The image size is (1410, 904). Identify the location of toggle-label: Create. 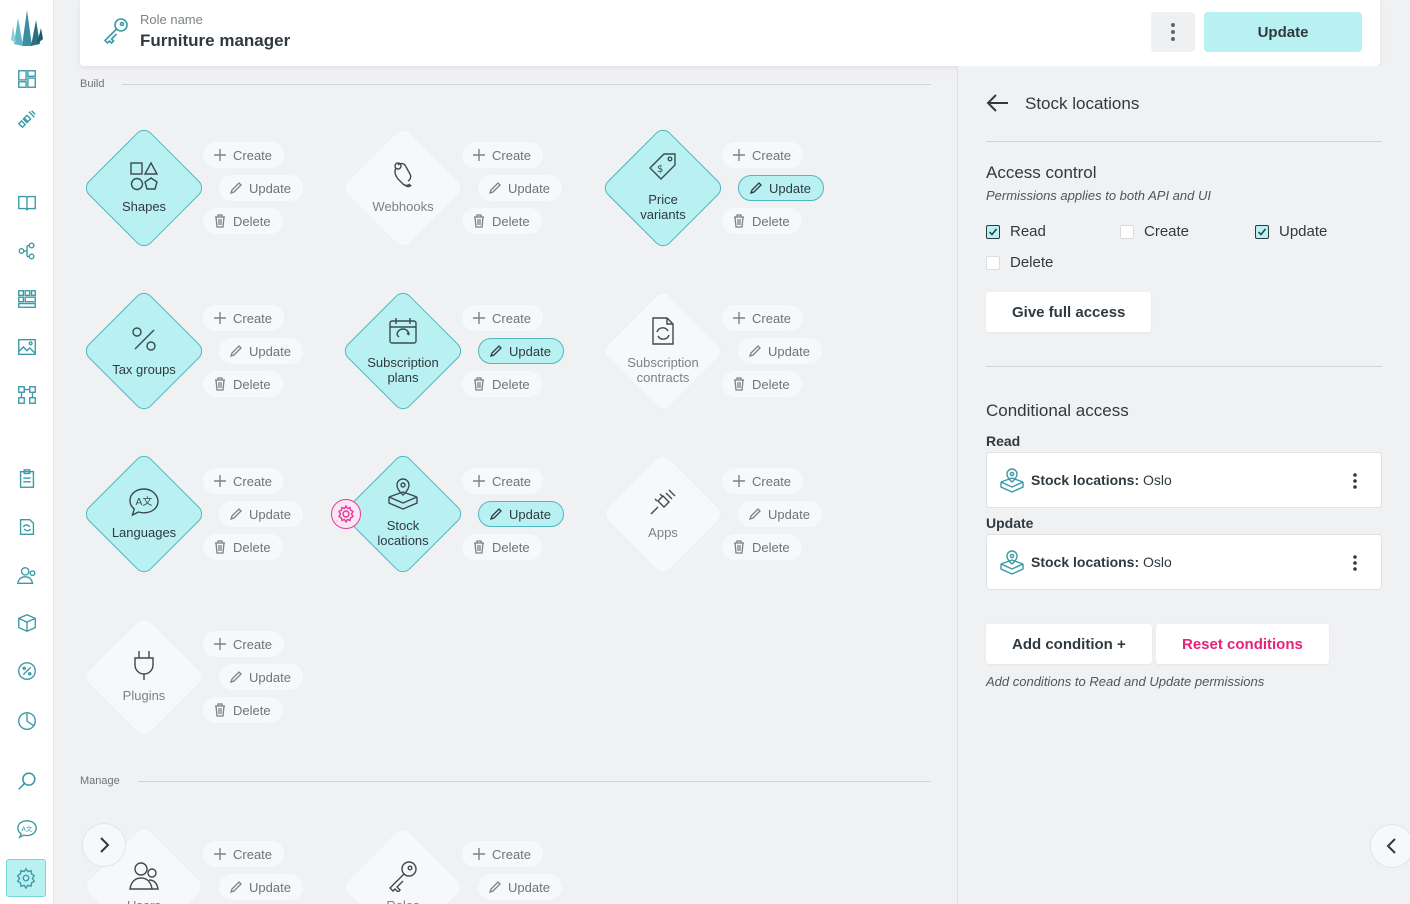
(772, 155).